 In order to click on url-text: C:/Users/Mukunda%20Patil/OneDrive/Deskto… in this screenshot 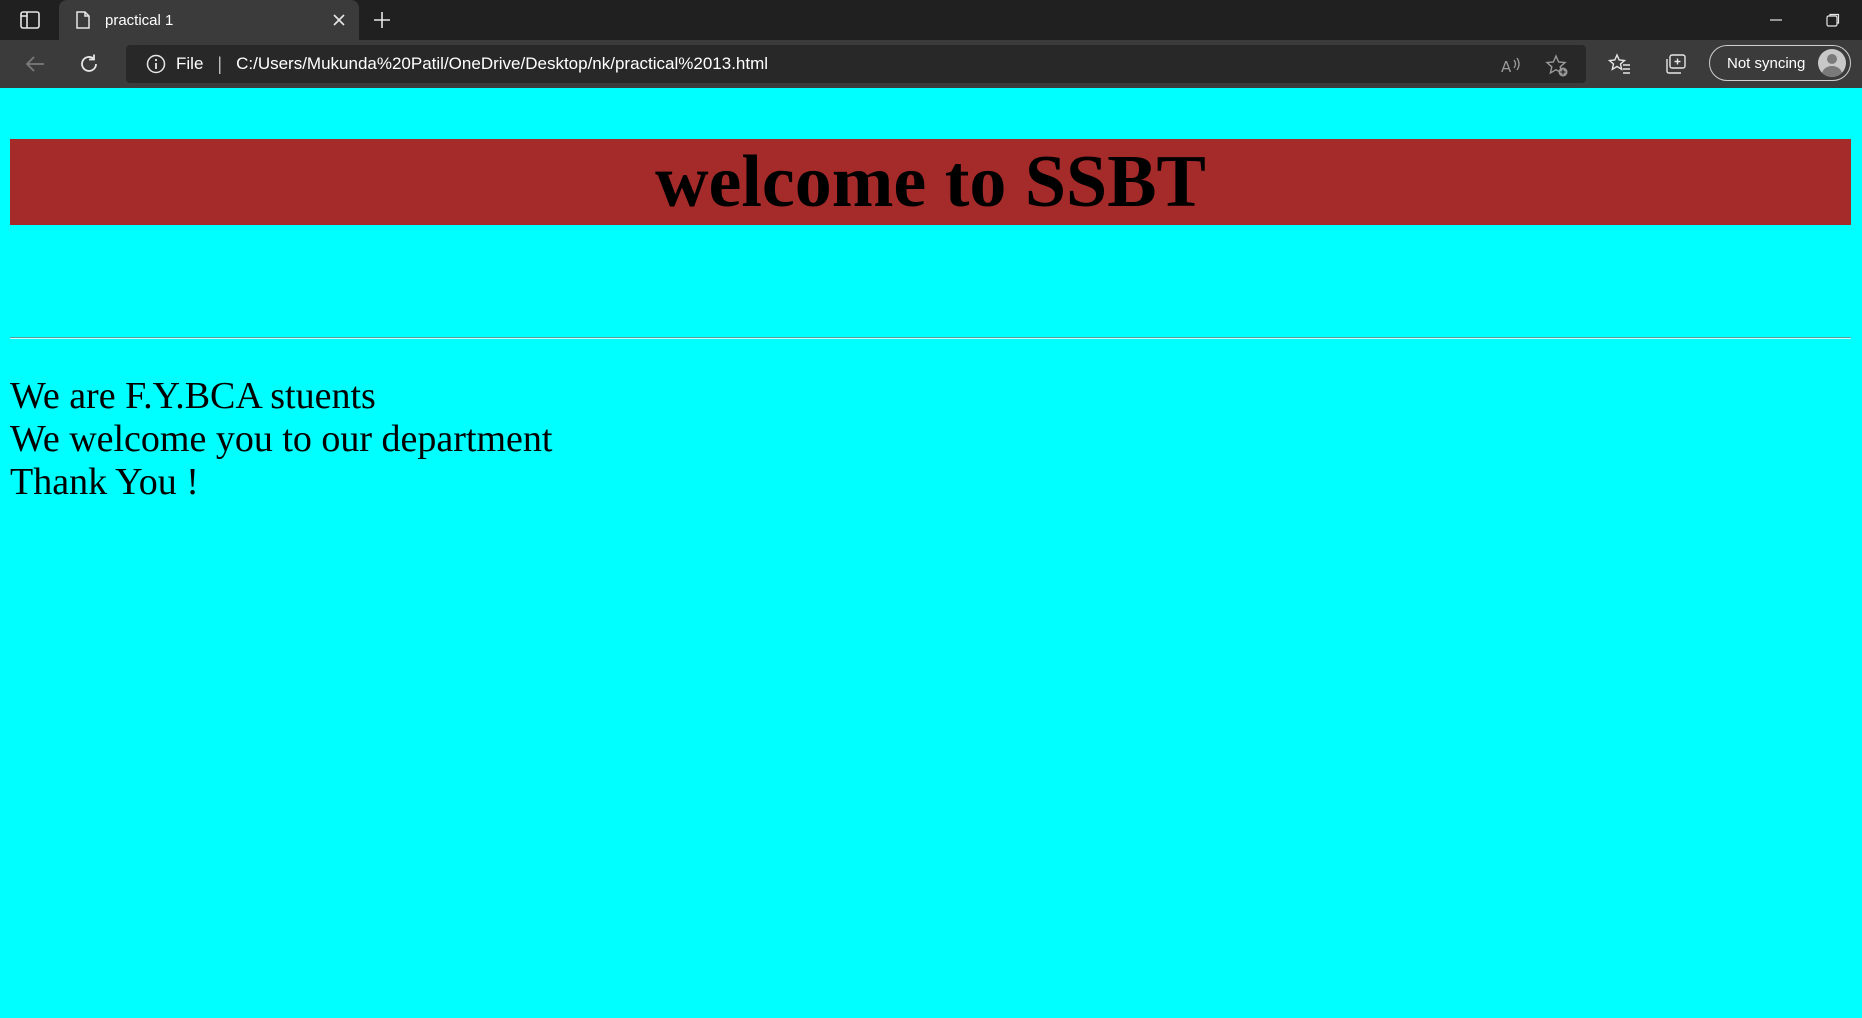, I will do `click(502, 64)`.